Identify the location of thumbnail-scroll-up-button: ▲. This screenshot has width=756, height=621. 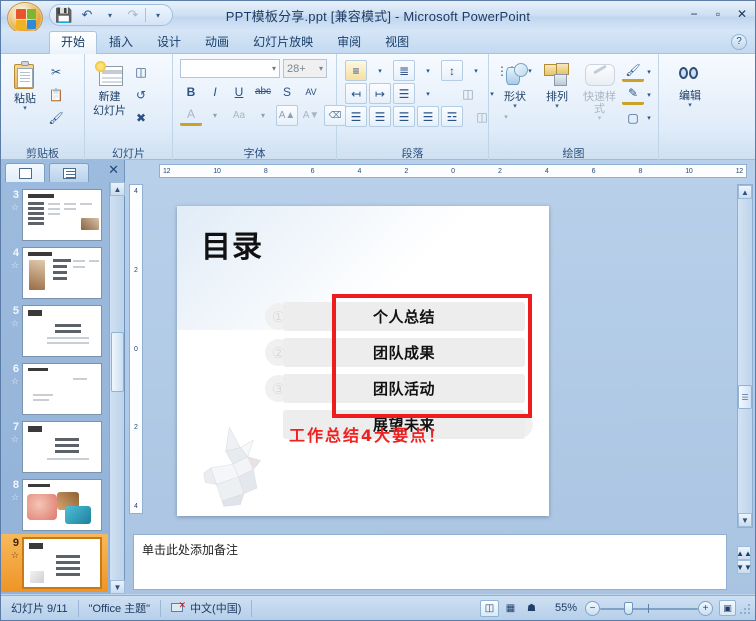
(117, 189).